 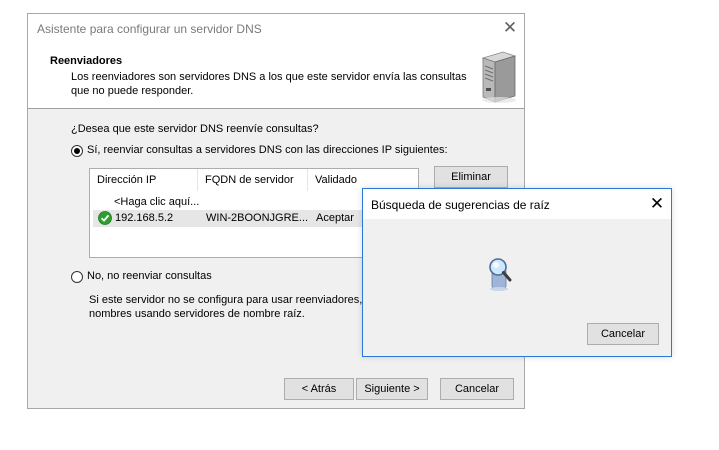 What do you see at coordinates (336, 180) in the screenshot?
I see `column-header-validated: Validado` at bounding box center [336, 180].